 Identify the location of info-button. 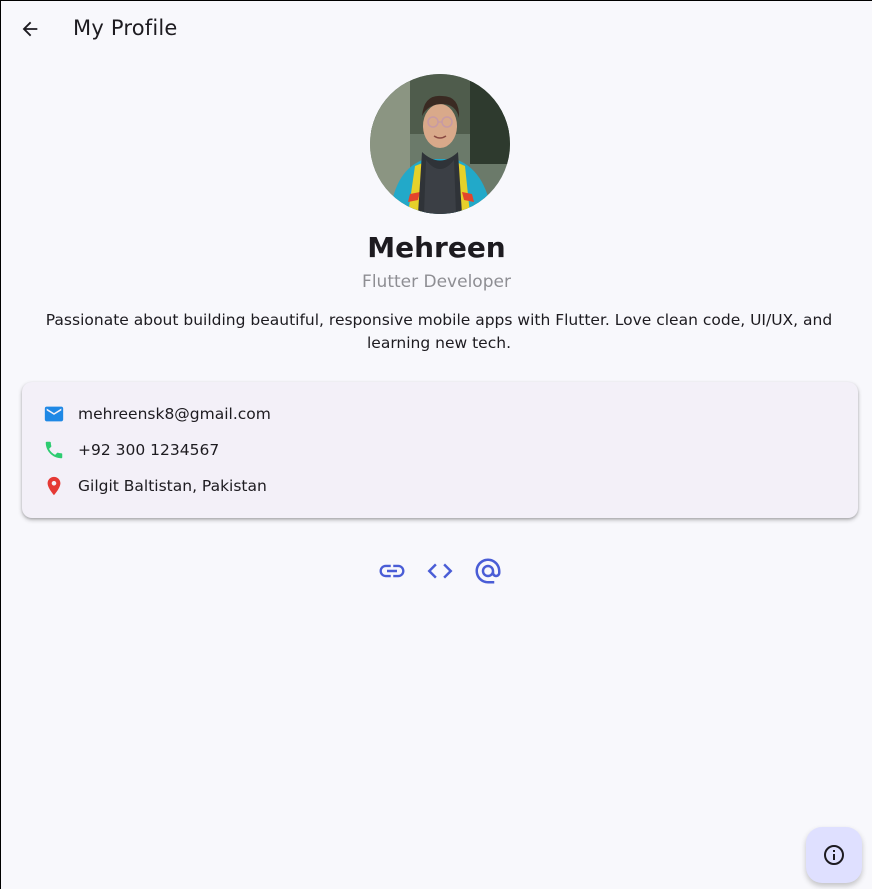
(834, 855).